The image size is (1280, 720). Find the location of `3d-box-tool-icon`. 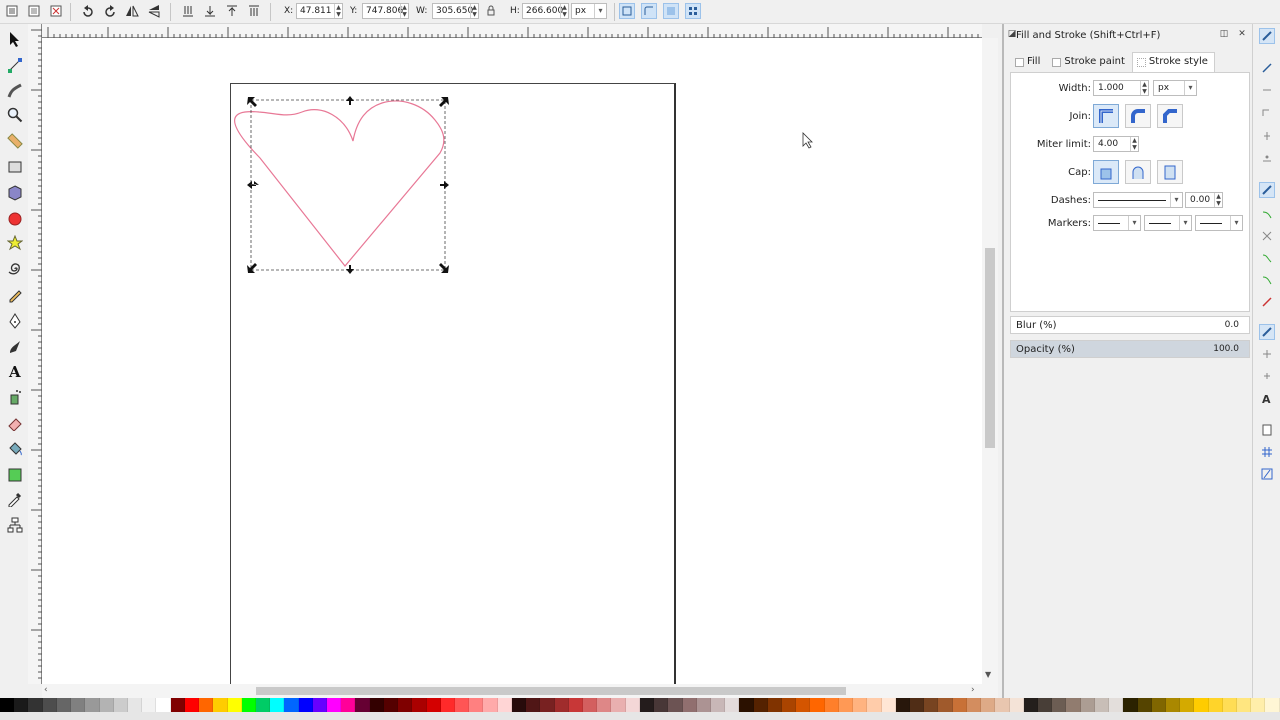

3d-box-tool-icon is located at coordinates (14, 192).